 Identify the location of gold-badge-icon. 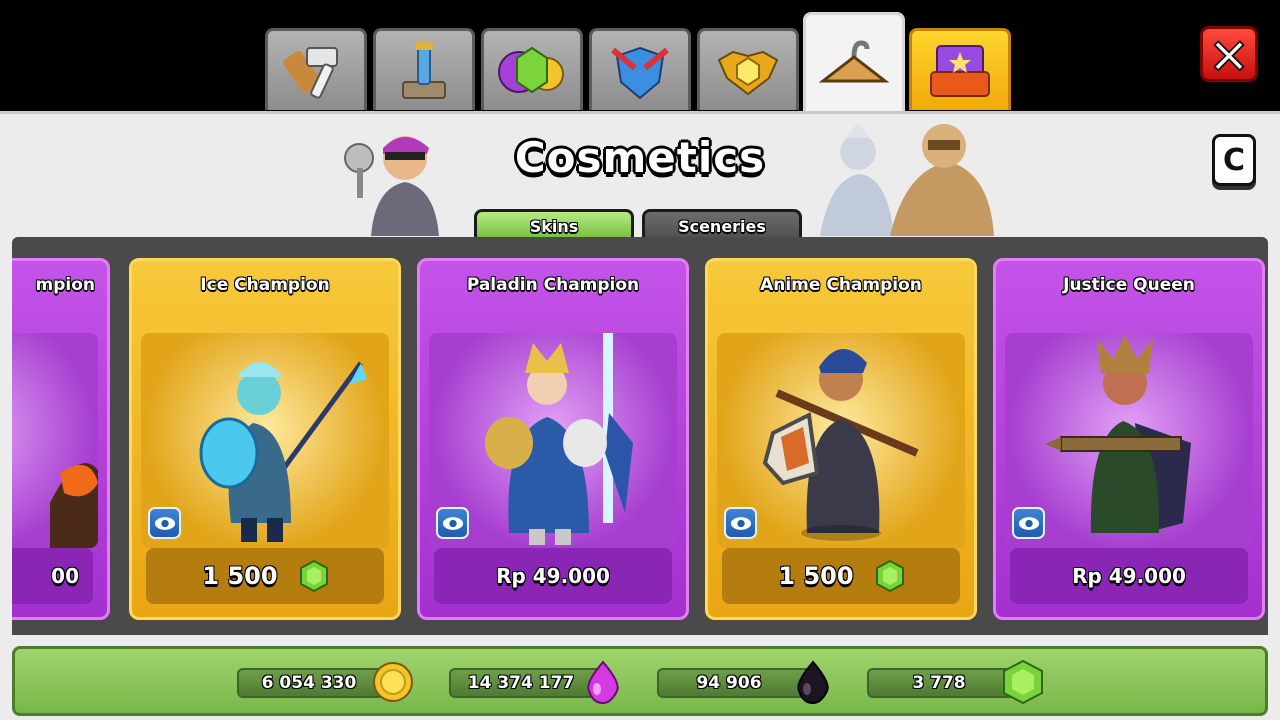
(748, 72).